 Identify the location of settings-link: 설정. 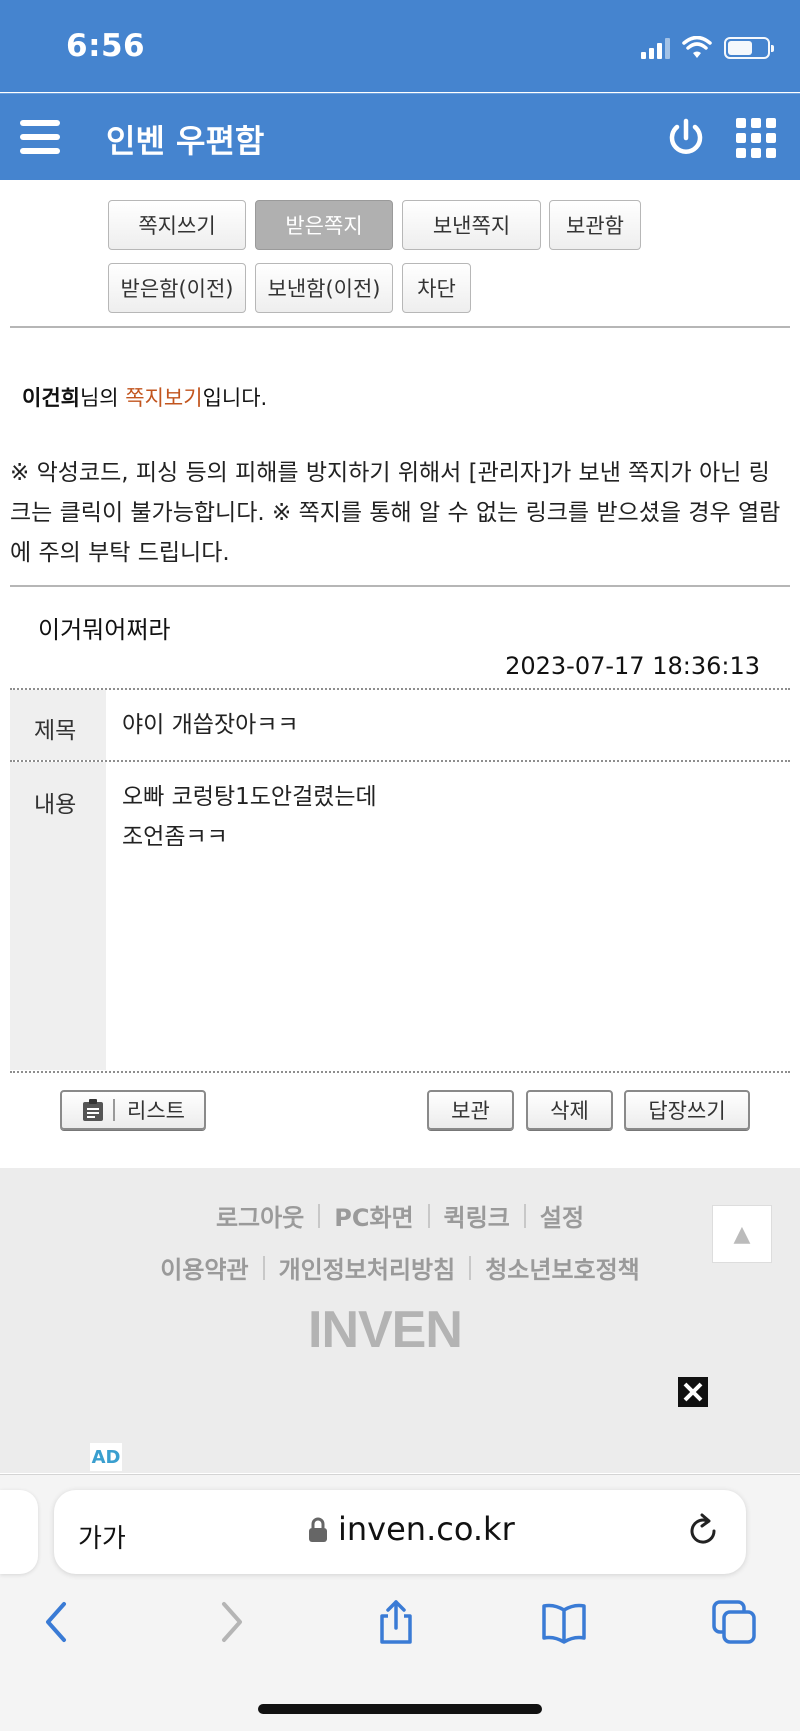
(562, 1215).